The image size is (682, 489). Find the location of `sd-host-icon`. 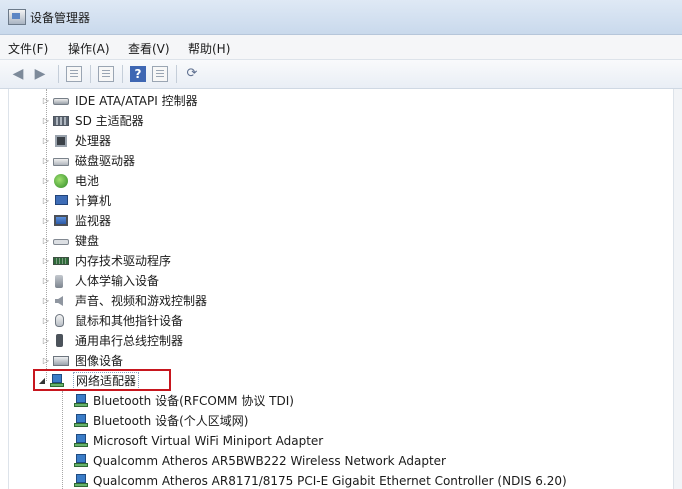

sd-host-icon is located at coordinates (61, 121).